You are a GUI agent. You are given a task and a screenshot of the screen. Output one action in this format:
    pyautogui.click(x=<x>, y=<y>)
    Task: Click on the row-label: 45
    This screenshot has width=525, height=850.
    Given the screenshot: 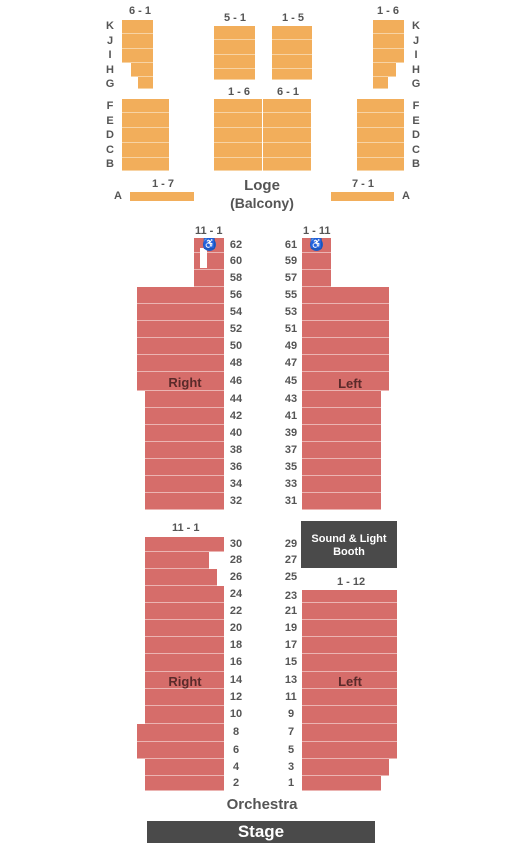 What is the action you would take?
    pyautogui.click(x=291, y=381)
    